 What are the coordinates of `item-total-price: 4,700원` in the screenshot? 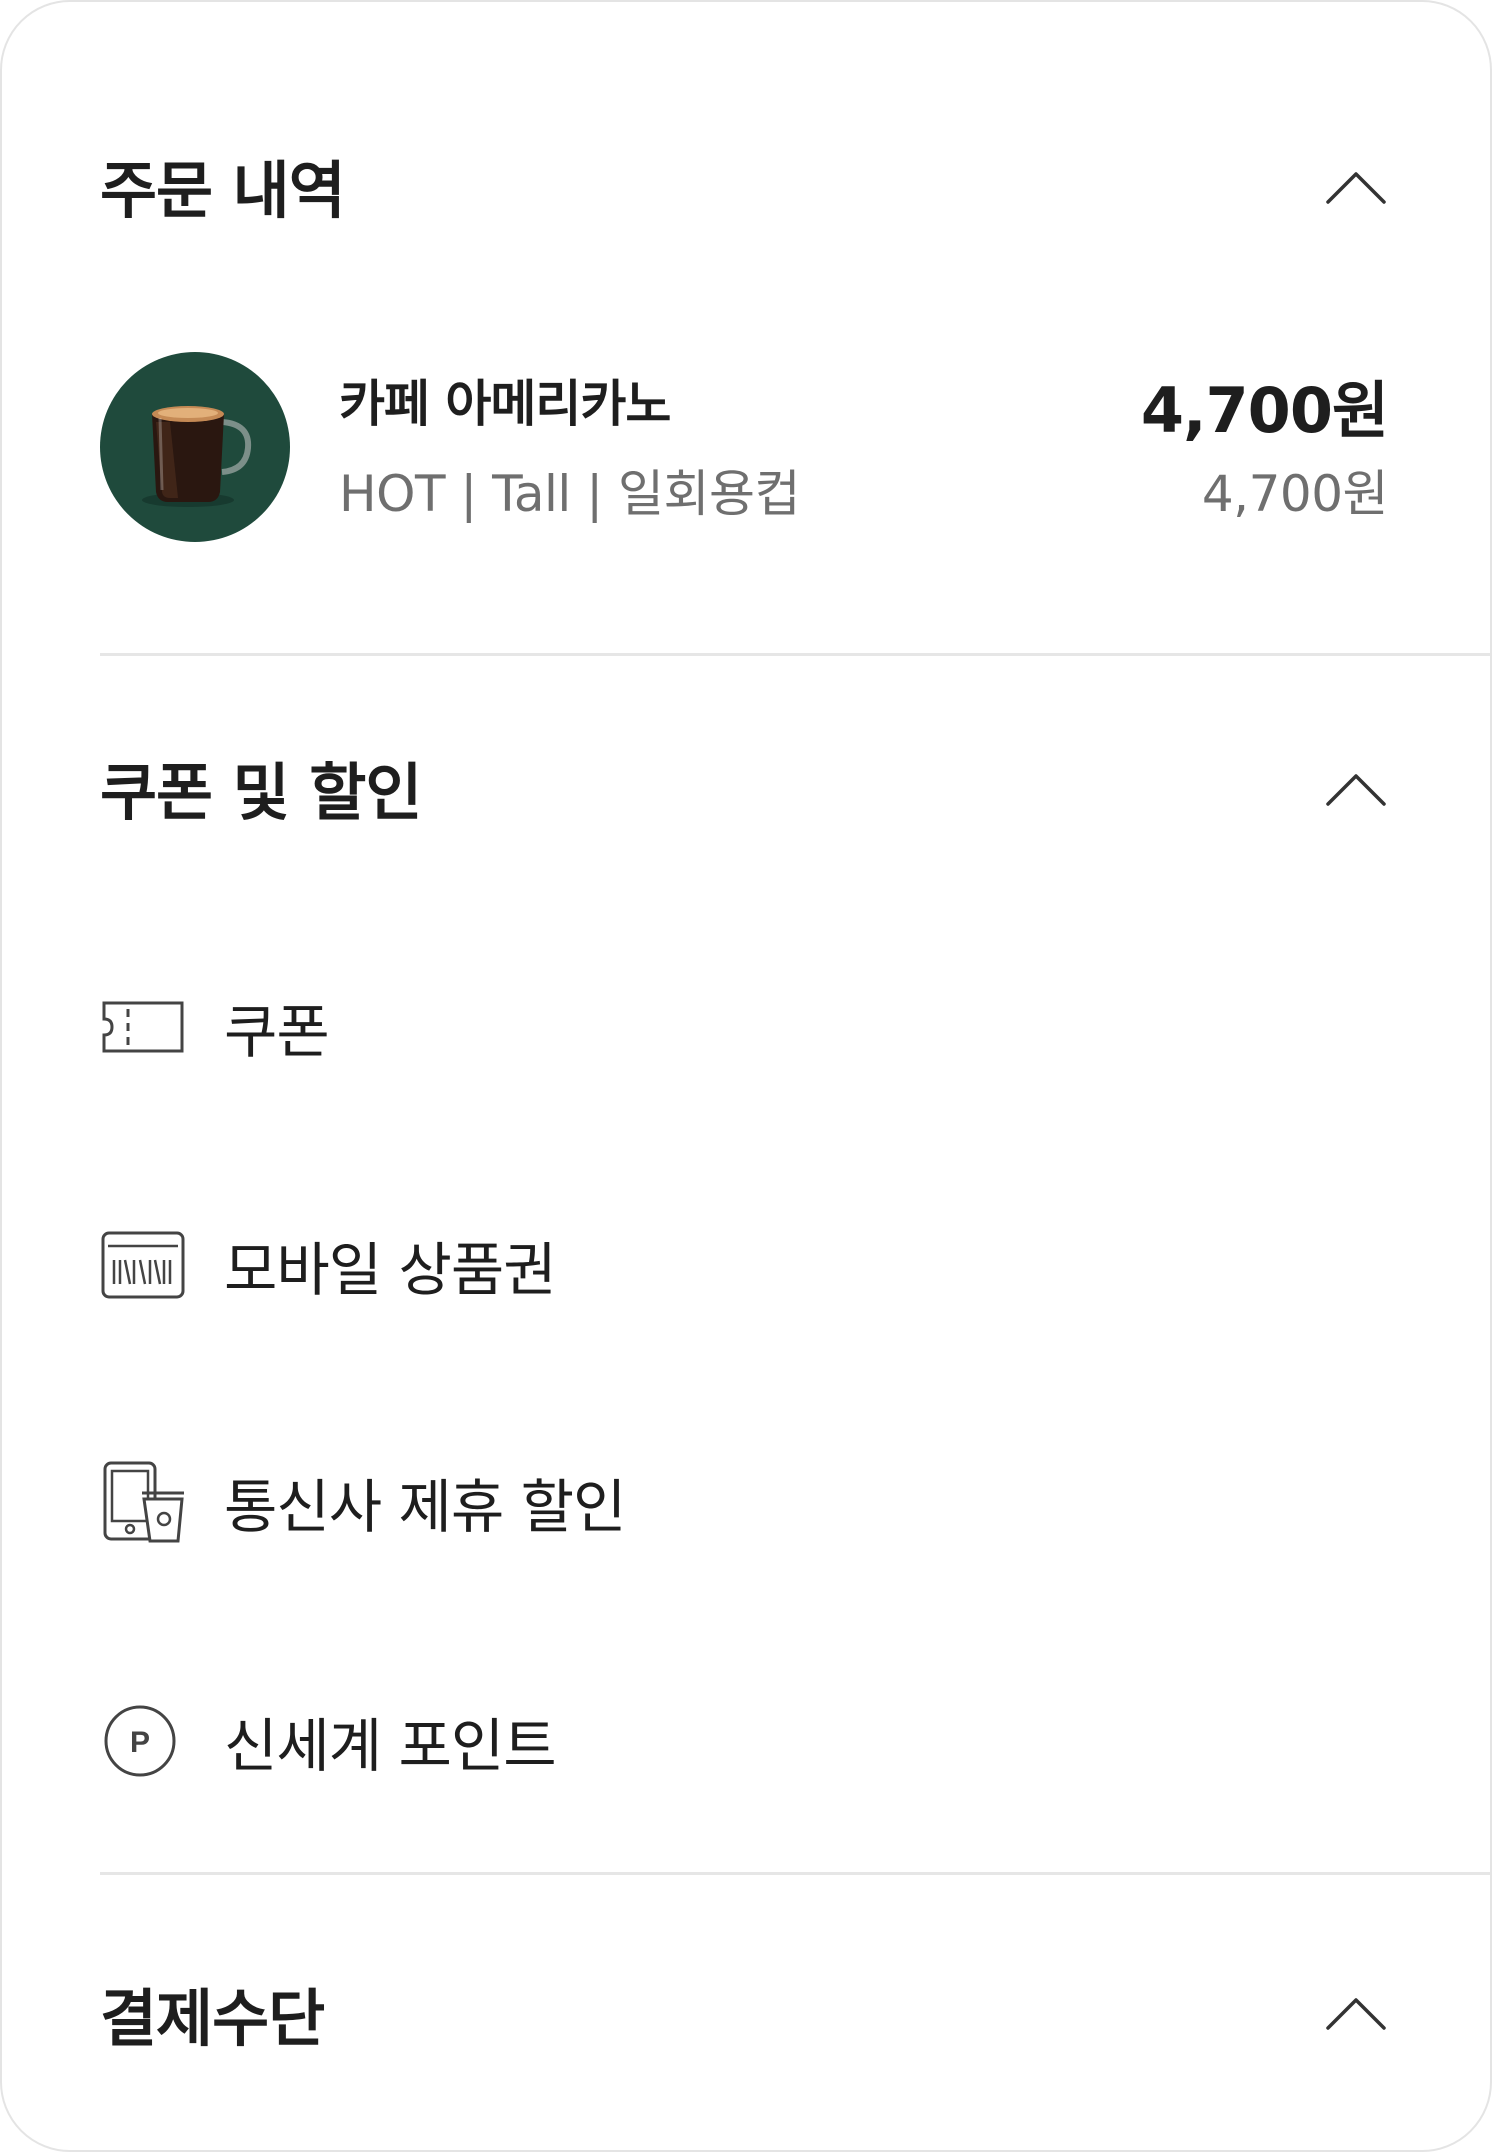 It's located at (1264, 410).